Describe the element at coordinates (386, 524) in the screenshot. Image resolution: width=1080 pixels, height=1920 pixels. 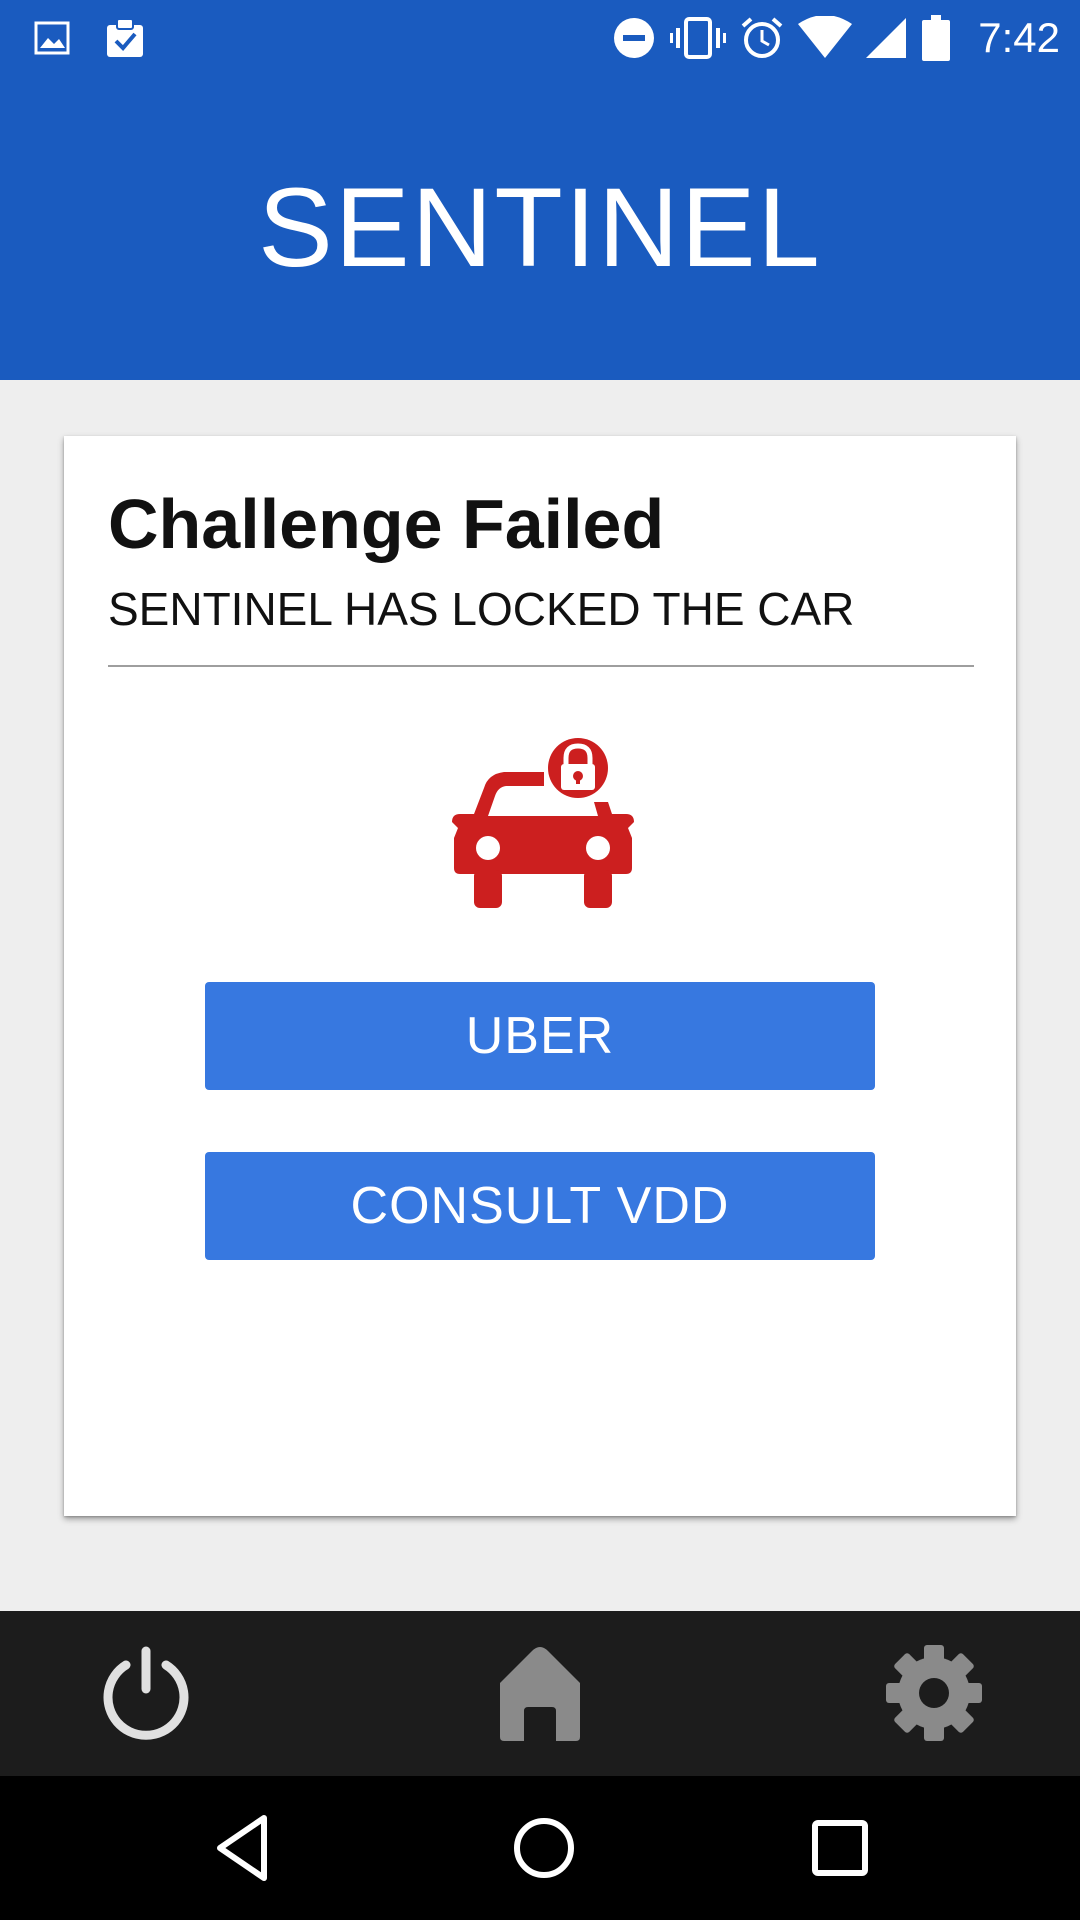
I see `card-title: Challenge Failed` at that location.